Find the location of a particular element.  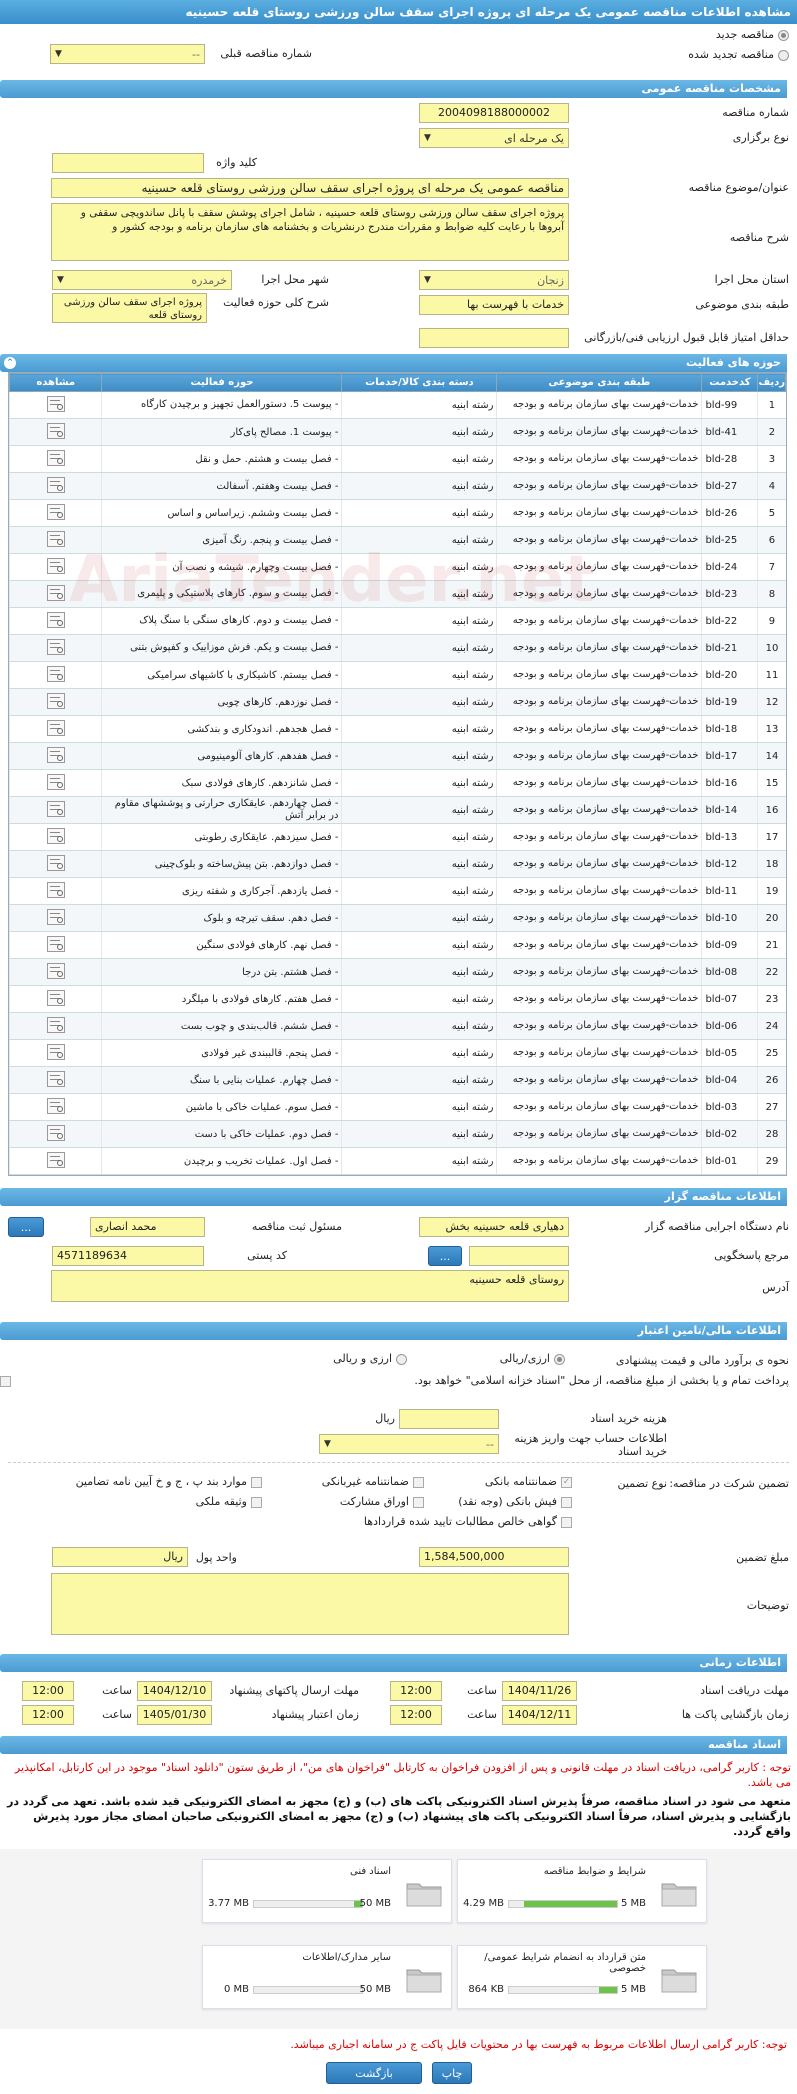

org-field: دهیاری قلعه حسینیه بخش is located at coordinates (494, 1227).